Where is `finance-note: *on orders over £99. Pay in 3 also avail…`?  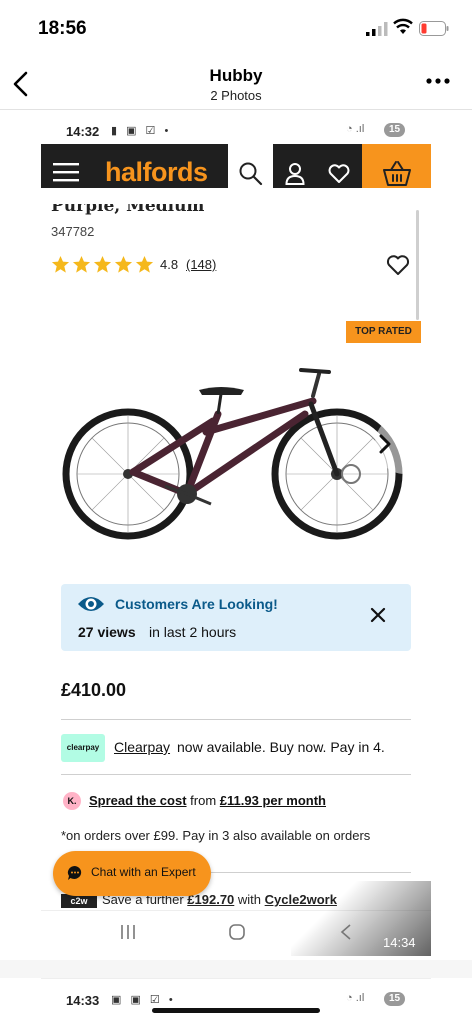 finance-note: *on orders over £99. Pay in 3 also avail… is located at coordinates (216, 835).